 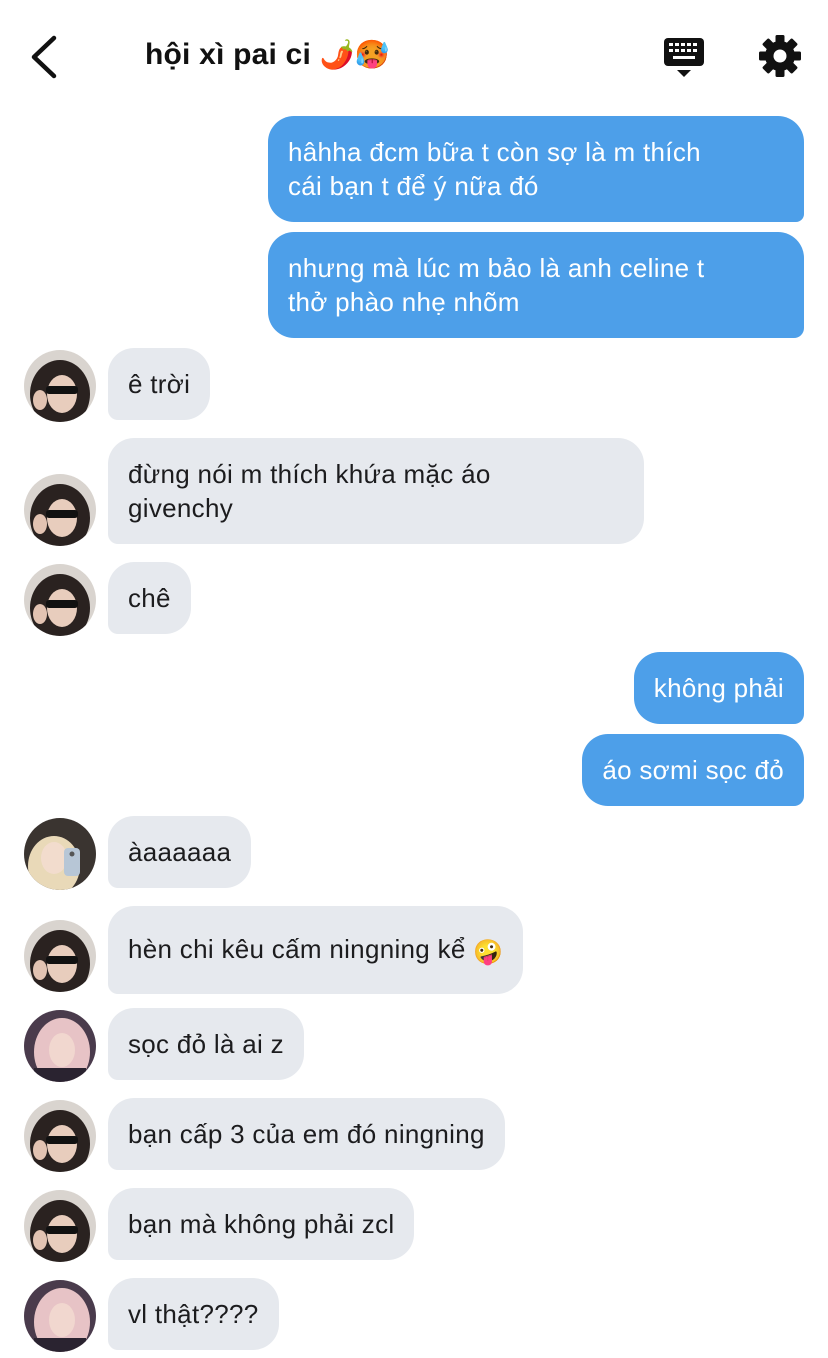 I want to click on message-text-line: sọc đỏ là ai z, so click(x=206, y=1044).